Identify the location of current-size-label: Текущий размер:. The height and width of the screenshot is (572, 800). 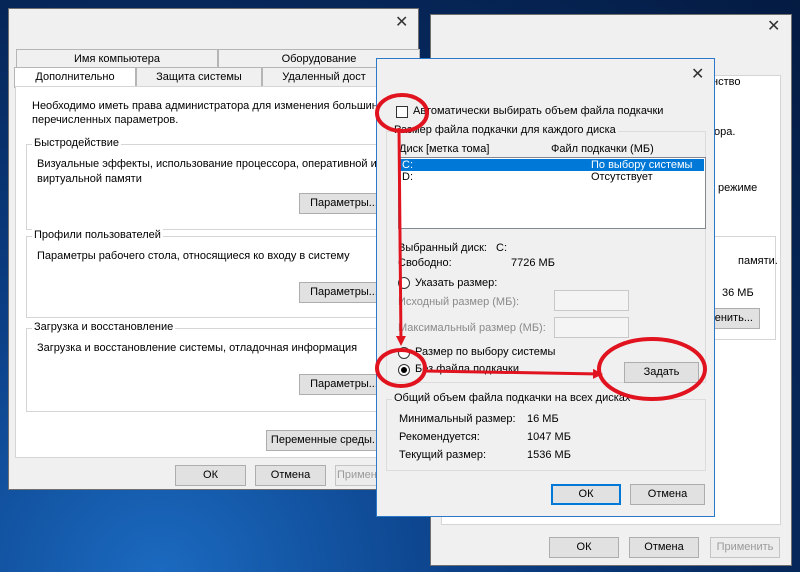
(443, 455).